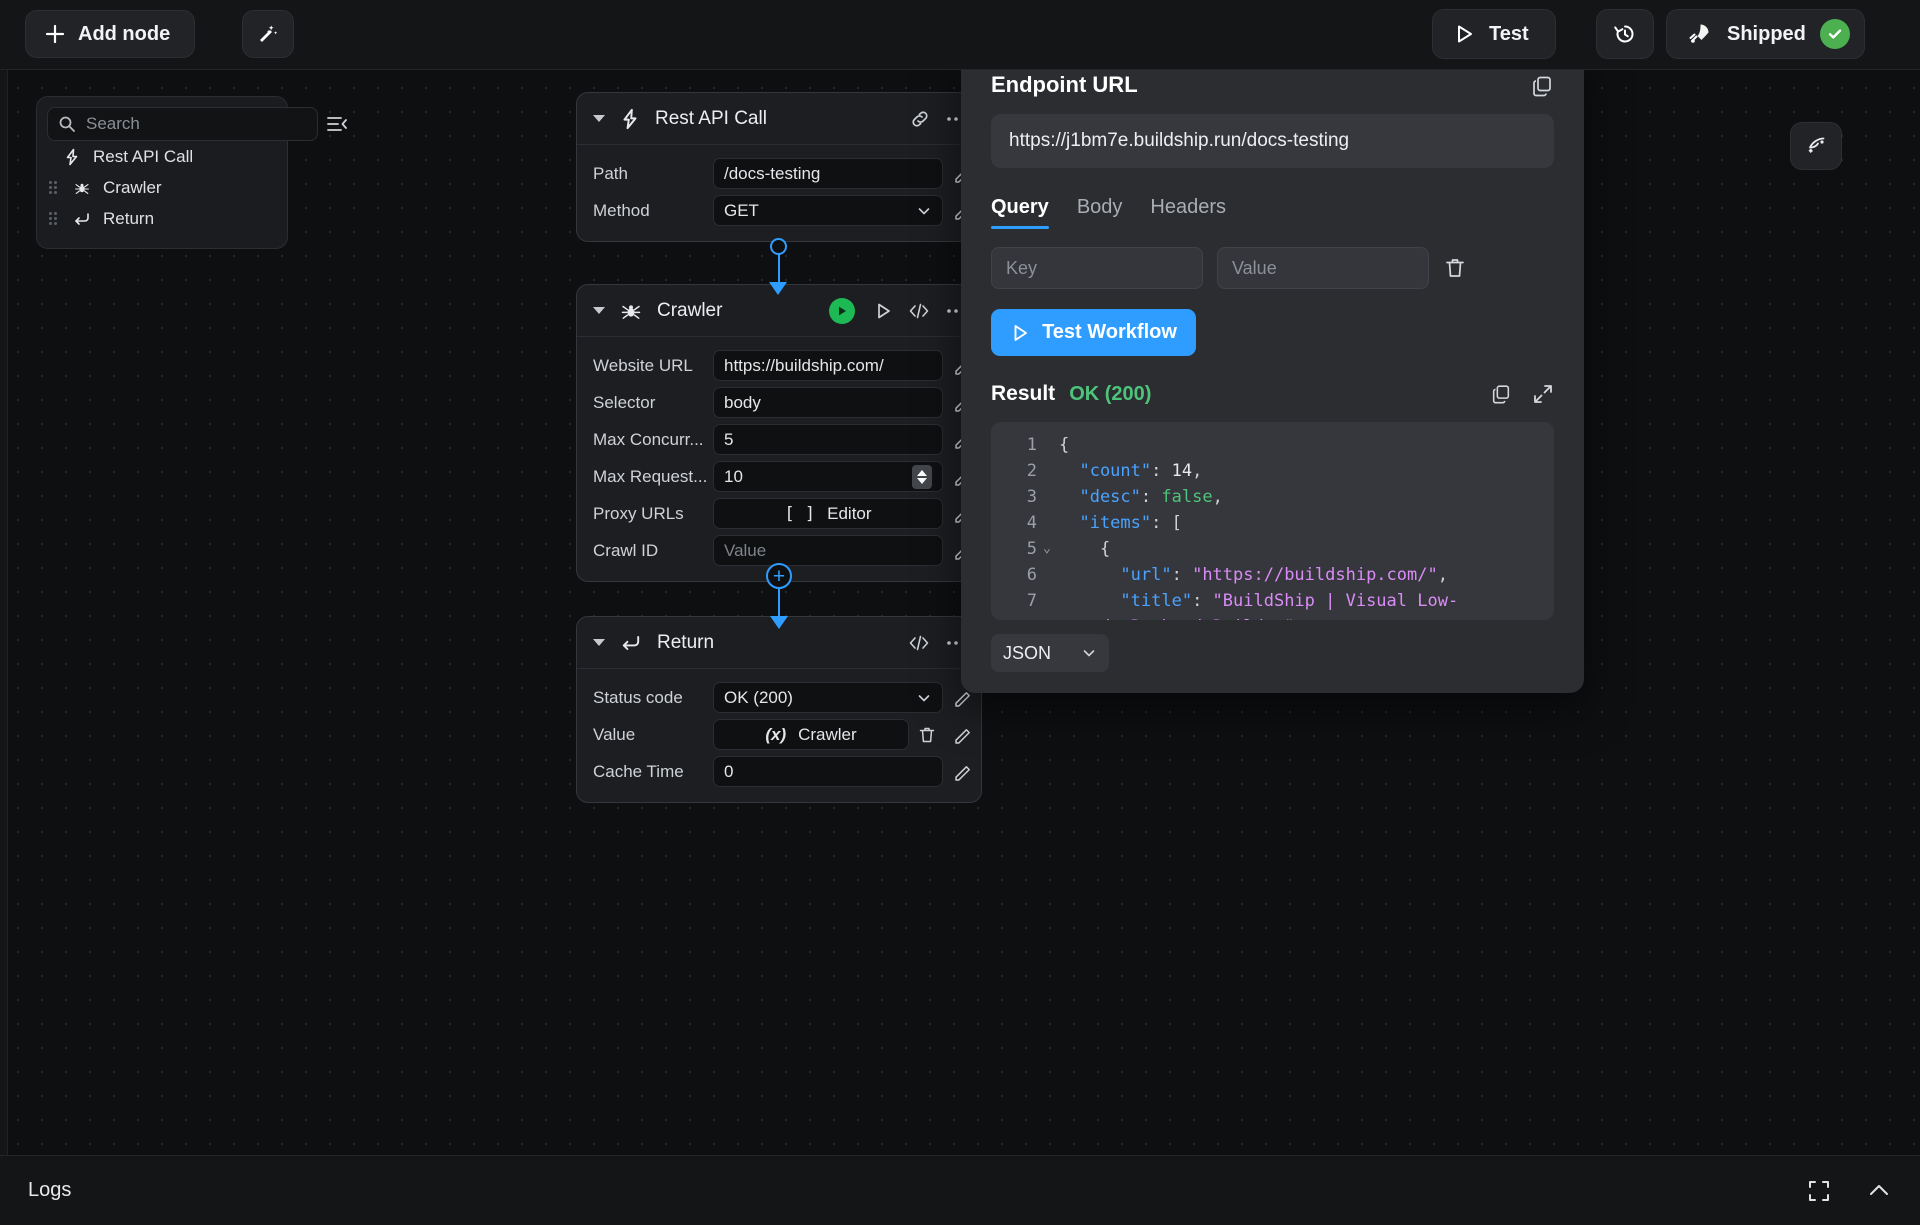 Image resolution: width=1920 pixels, height=1225 pixels. What do you see at coordinates (638, 771) in the screenshot?
I see `field-label: Cache Time` at bounding box center [638, 771].